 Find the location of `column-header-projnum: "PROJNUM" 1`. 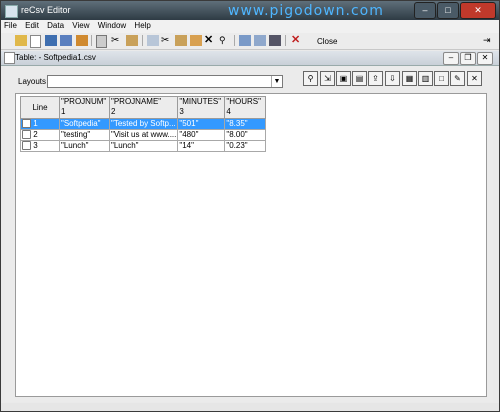

column-header-projnum: "PROJNUM" 1 is located at coordinates (84, 107).